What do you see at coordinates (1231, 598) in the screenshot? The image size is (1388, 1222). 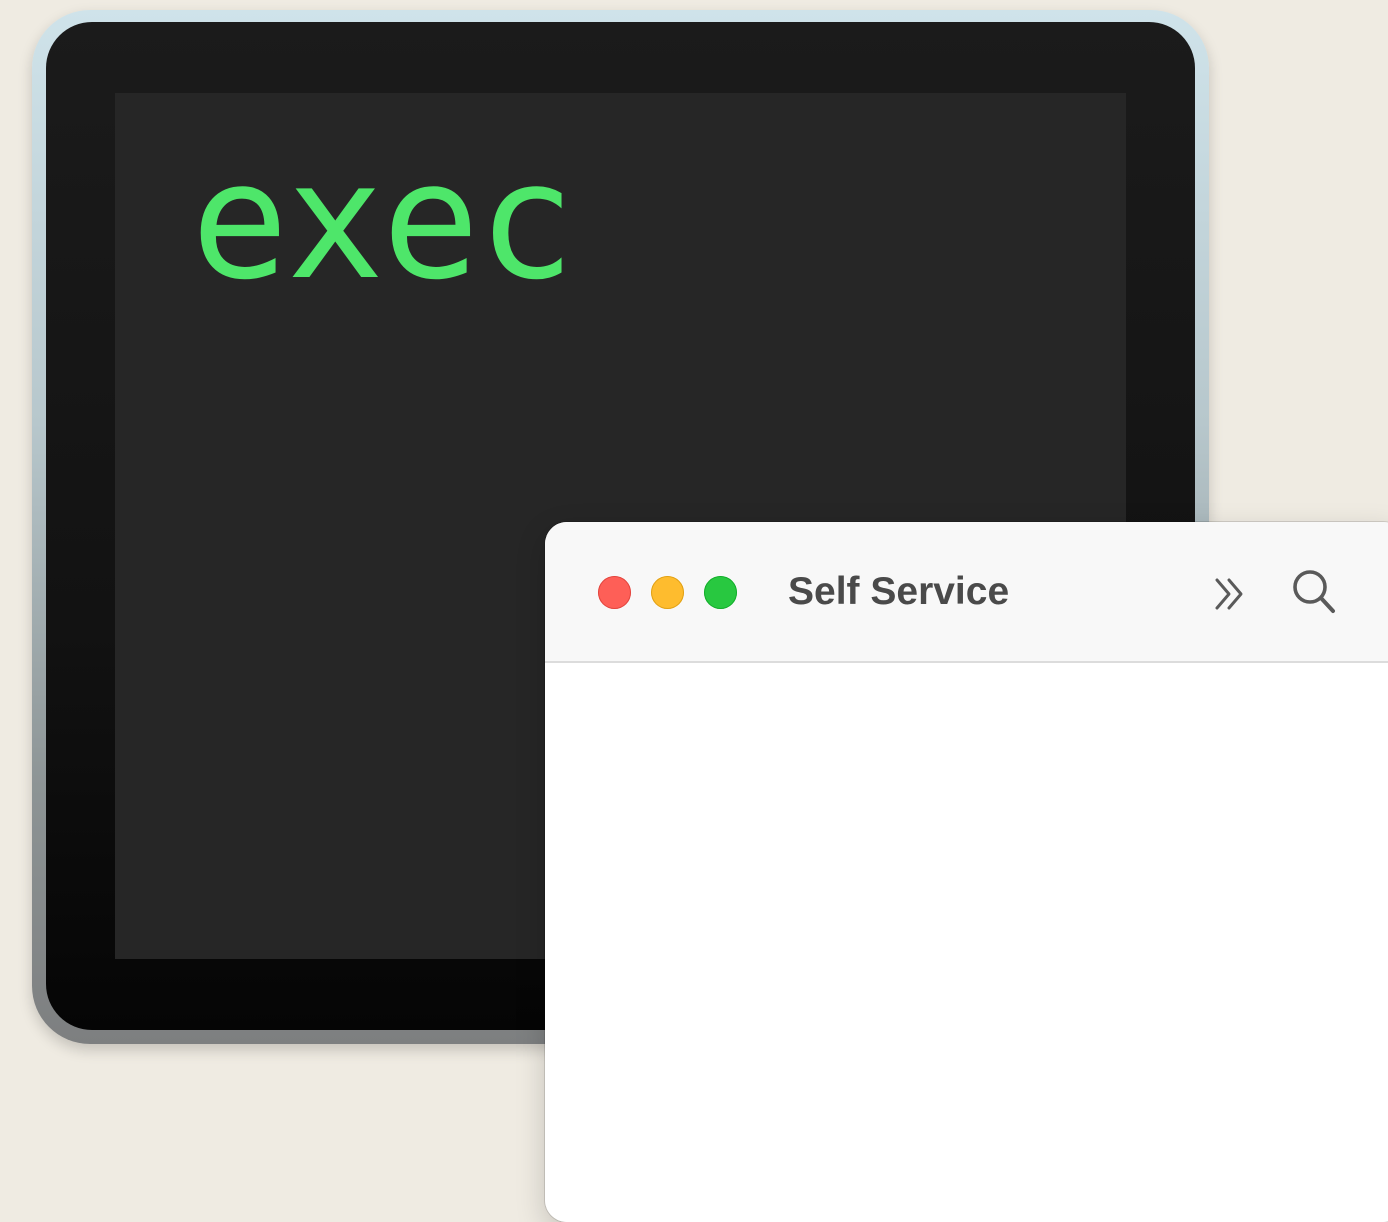 I see `chevron-double-right-icon` at bounding box center [1231, 598].